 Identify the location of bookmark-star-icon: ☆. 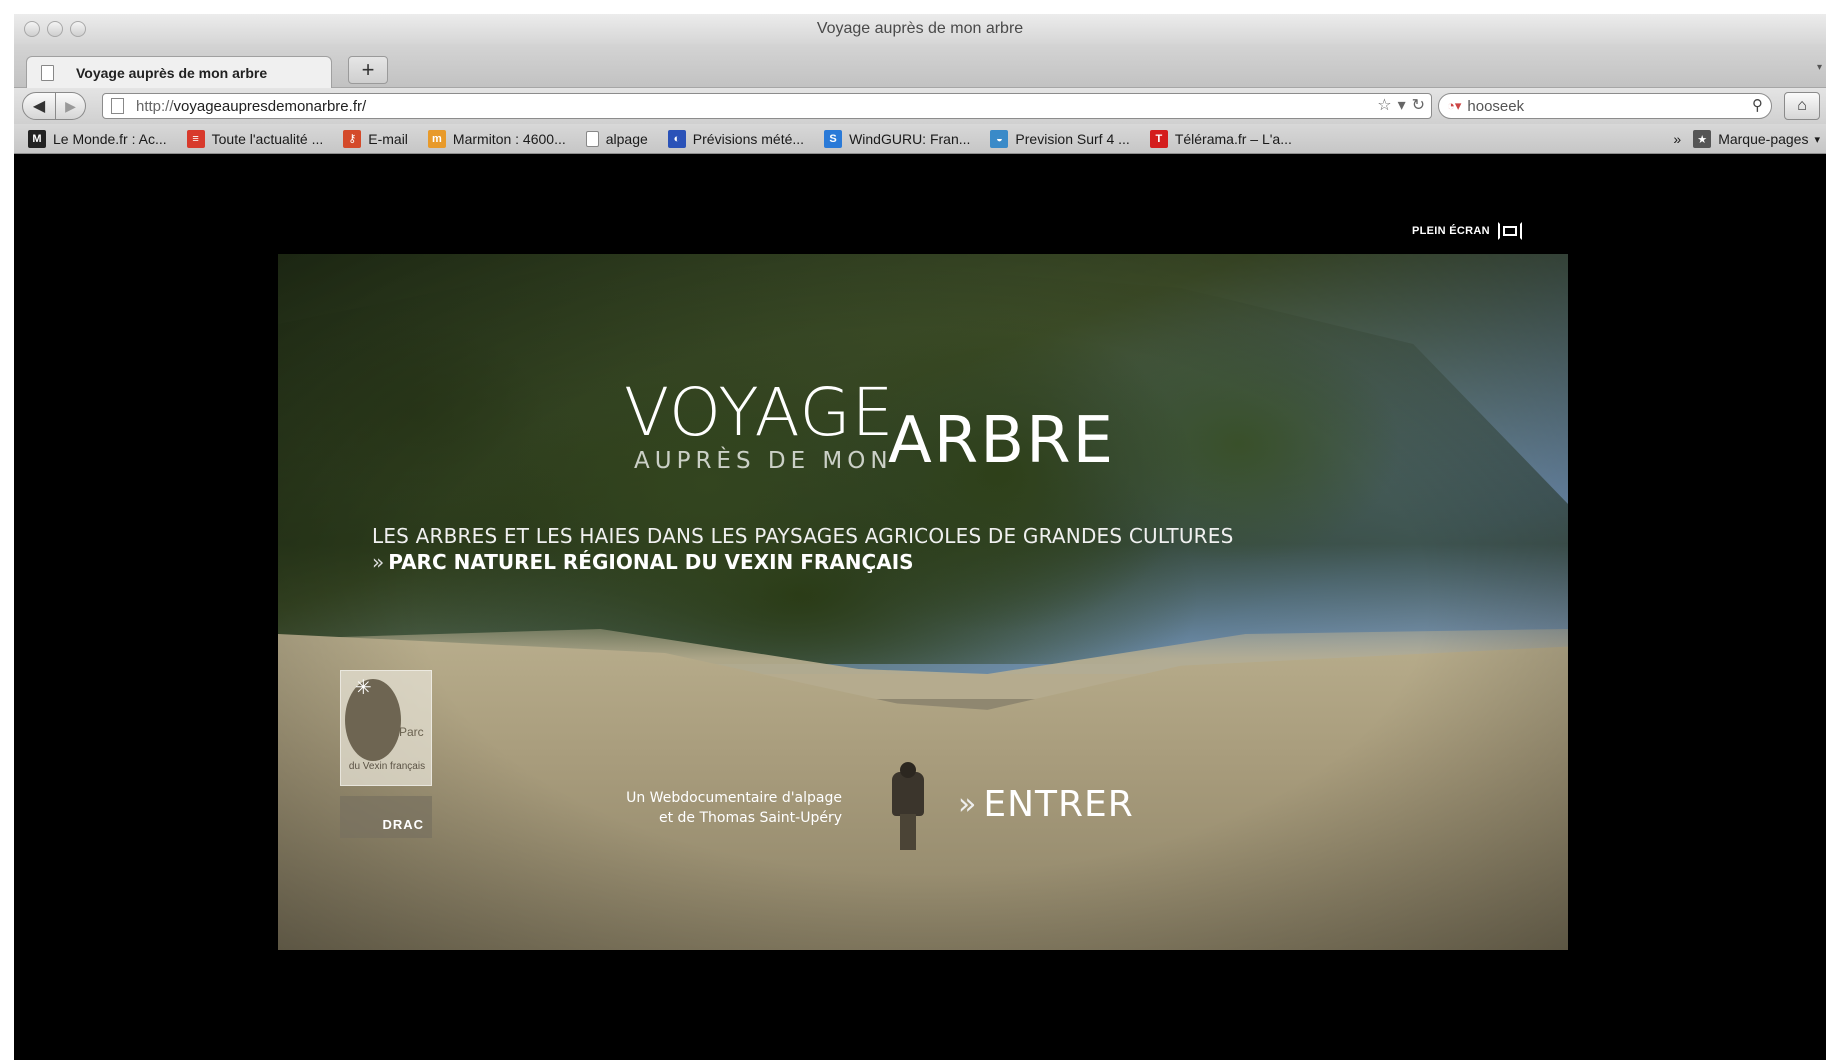
(1384, 105).